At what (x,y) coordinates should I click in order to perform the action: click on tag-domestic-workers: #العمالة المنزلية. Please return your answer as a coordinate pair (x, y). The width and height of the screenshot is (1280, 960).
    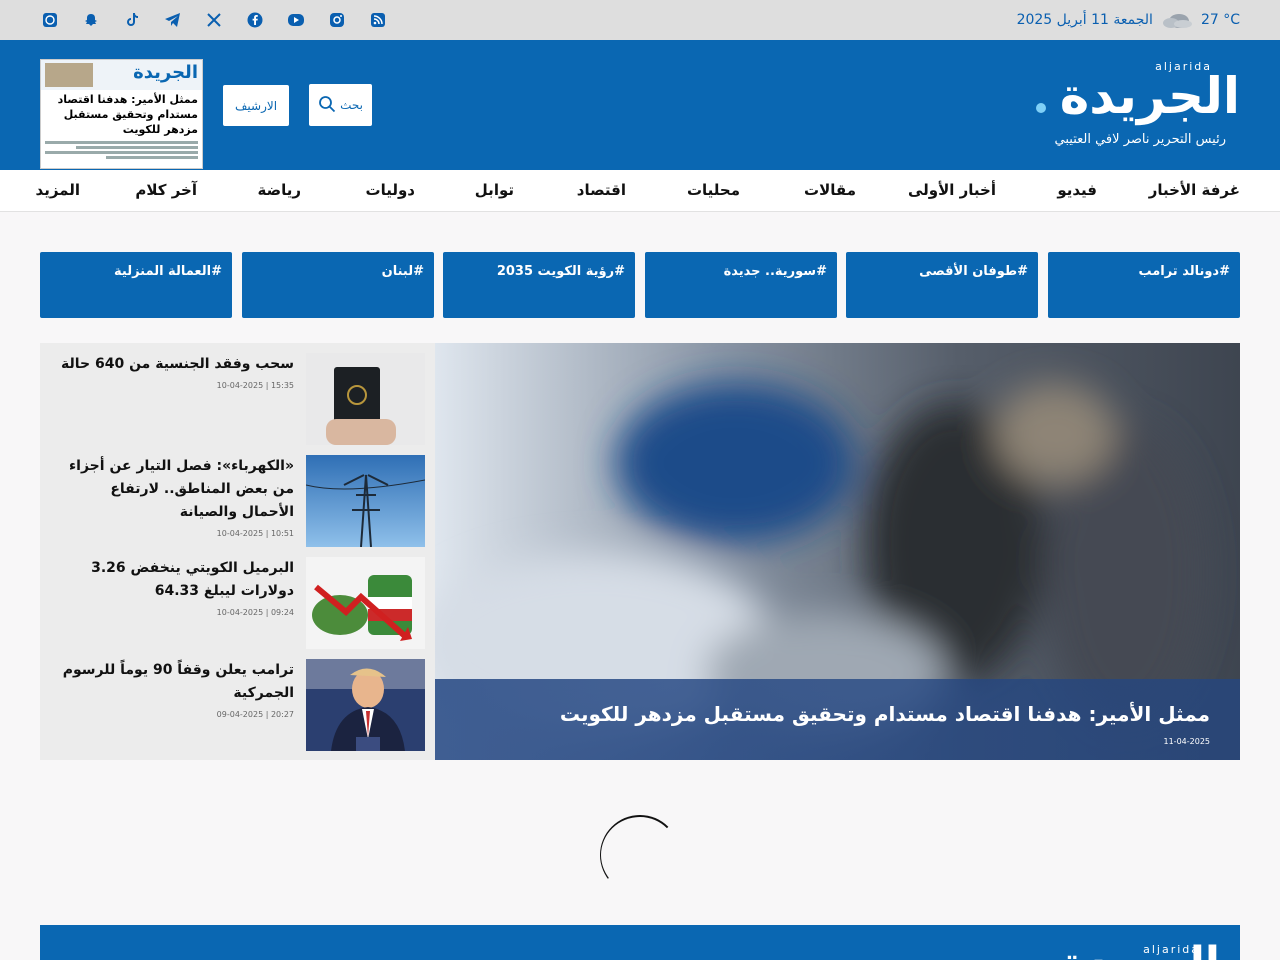
    Looking at the image, I should click on (136, 285).